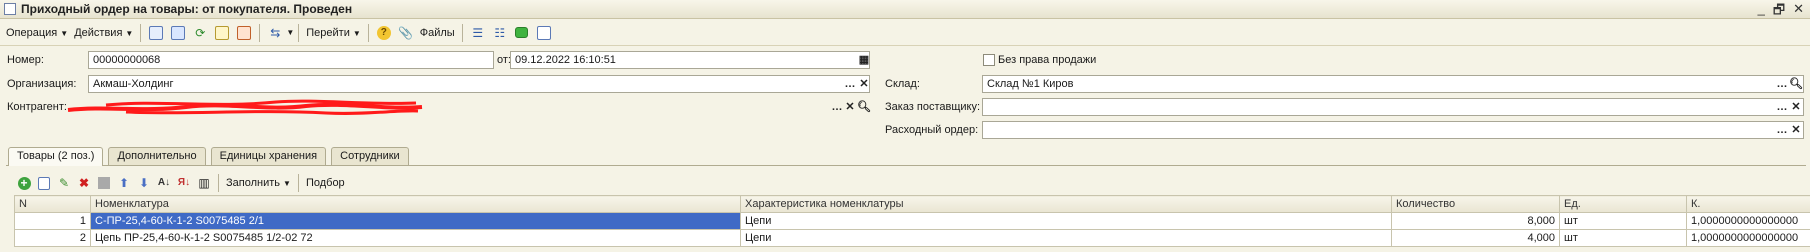  Describe the element at coordinates (200, 33) in the screenshot. I see `refresh-icon: ⟳` at that location.